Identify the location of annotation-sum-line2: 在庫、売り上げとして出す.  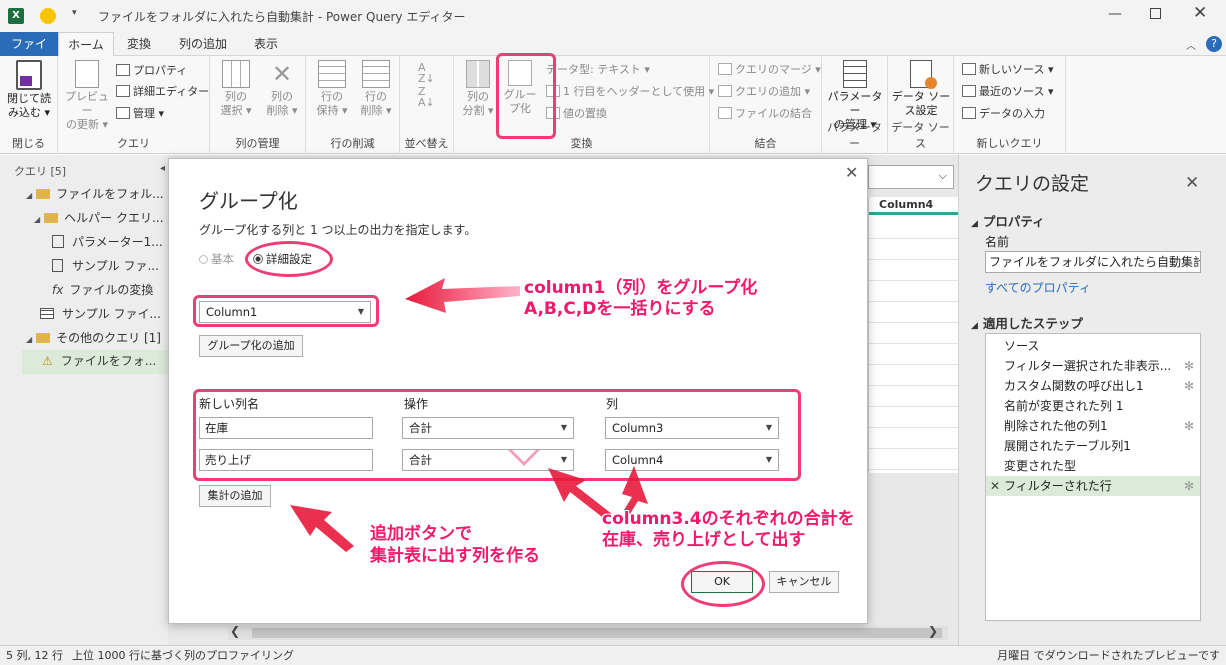
(704, 540).